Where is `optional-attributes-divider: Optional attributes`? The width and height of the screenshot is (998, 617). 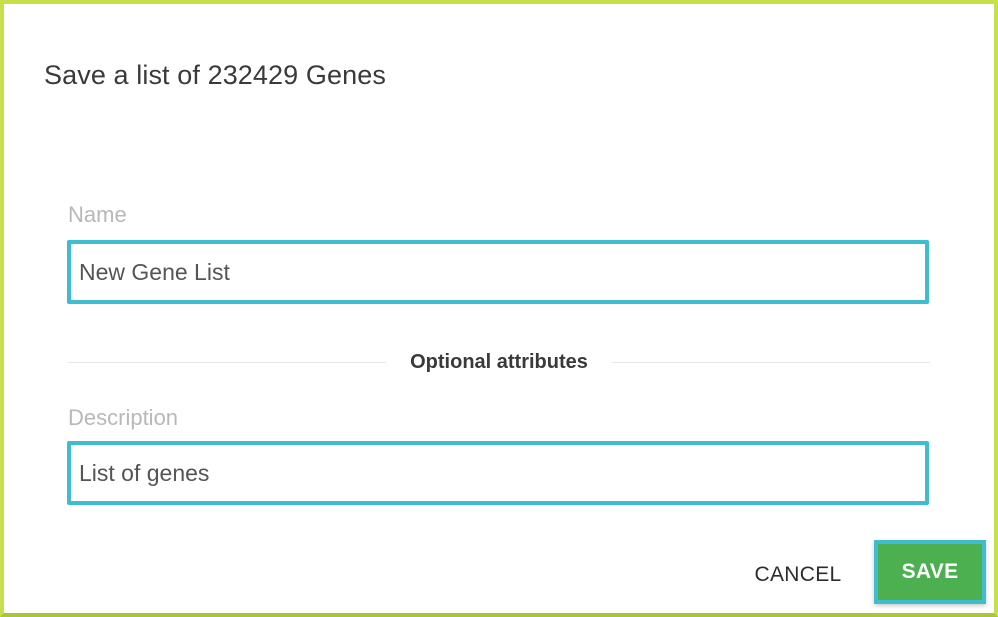 optional-attributes-divider: Optional attributes is located at coordinates (499, 362).